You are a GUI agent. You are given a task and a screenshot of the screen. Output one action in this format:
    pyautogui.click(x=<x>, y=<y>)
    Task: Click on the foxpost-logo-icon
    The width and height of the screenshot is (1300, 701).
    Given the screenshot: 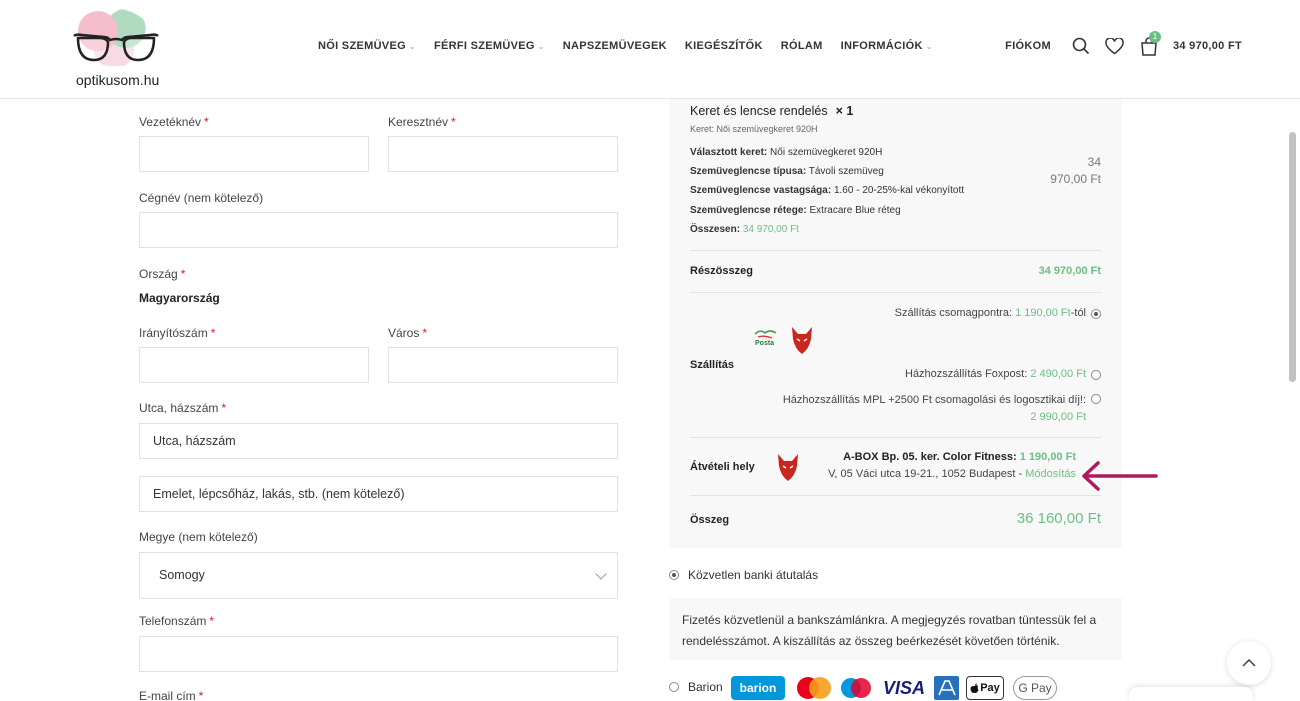 What is the action you would take?
    pyautogui.click(x=802, y=341)
    